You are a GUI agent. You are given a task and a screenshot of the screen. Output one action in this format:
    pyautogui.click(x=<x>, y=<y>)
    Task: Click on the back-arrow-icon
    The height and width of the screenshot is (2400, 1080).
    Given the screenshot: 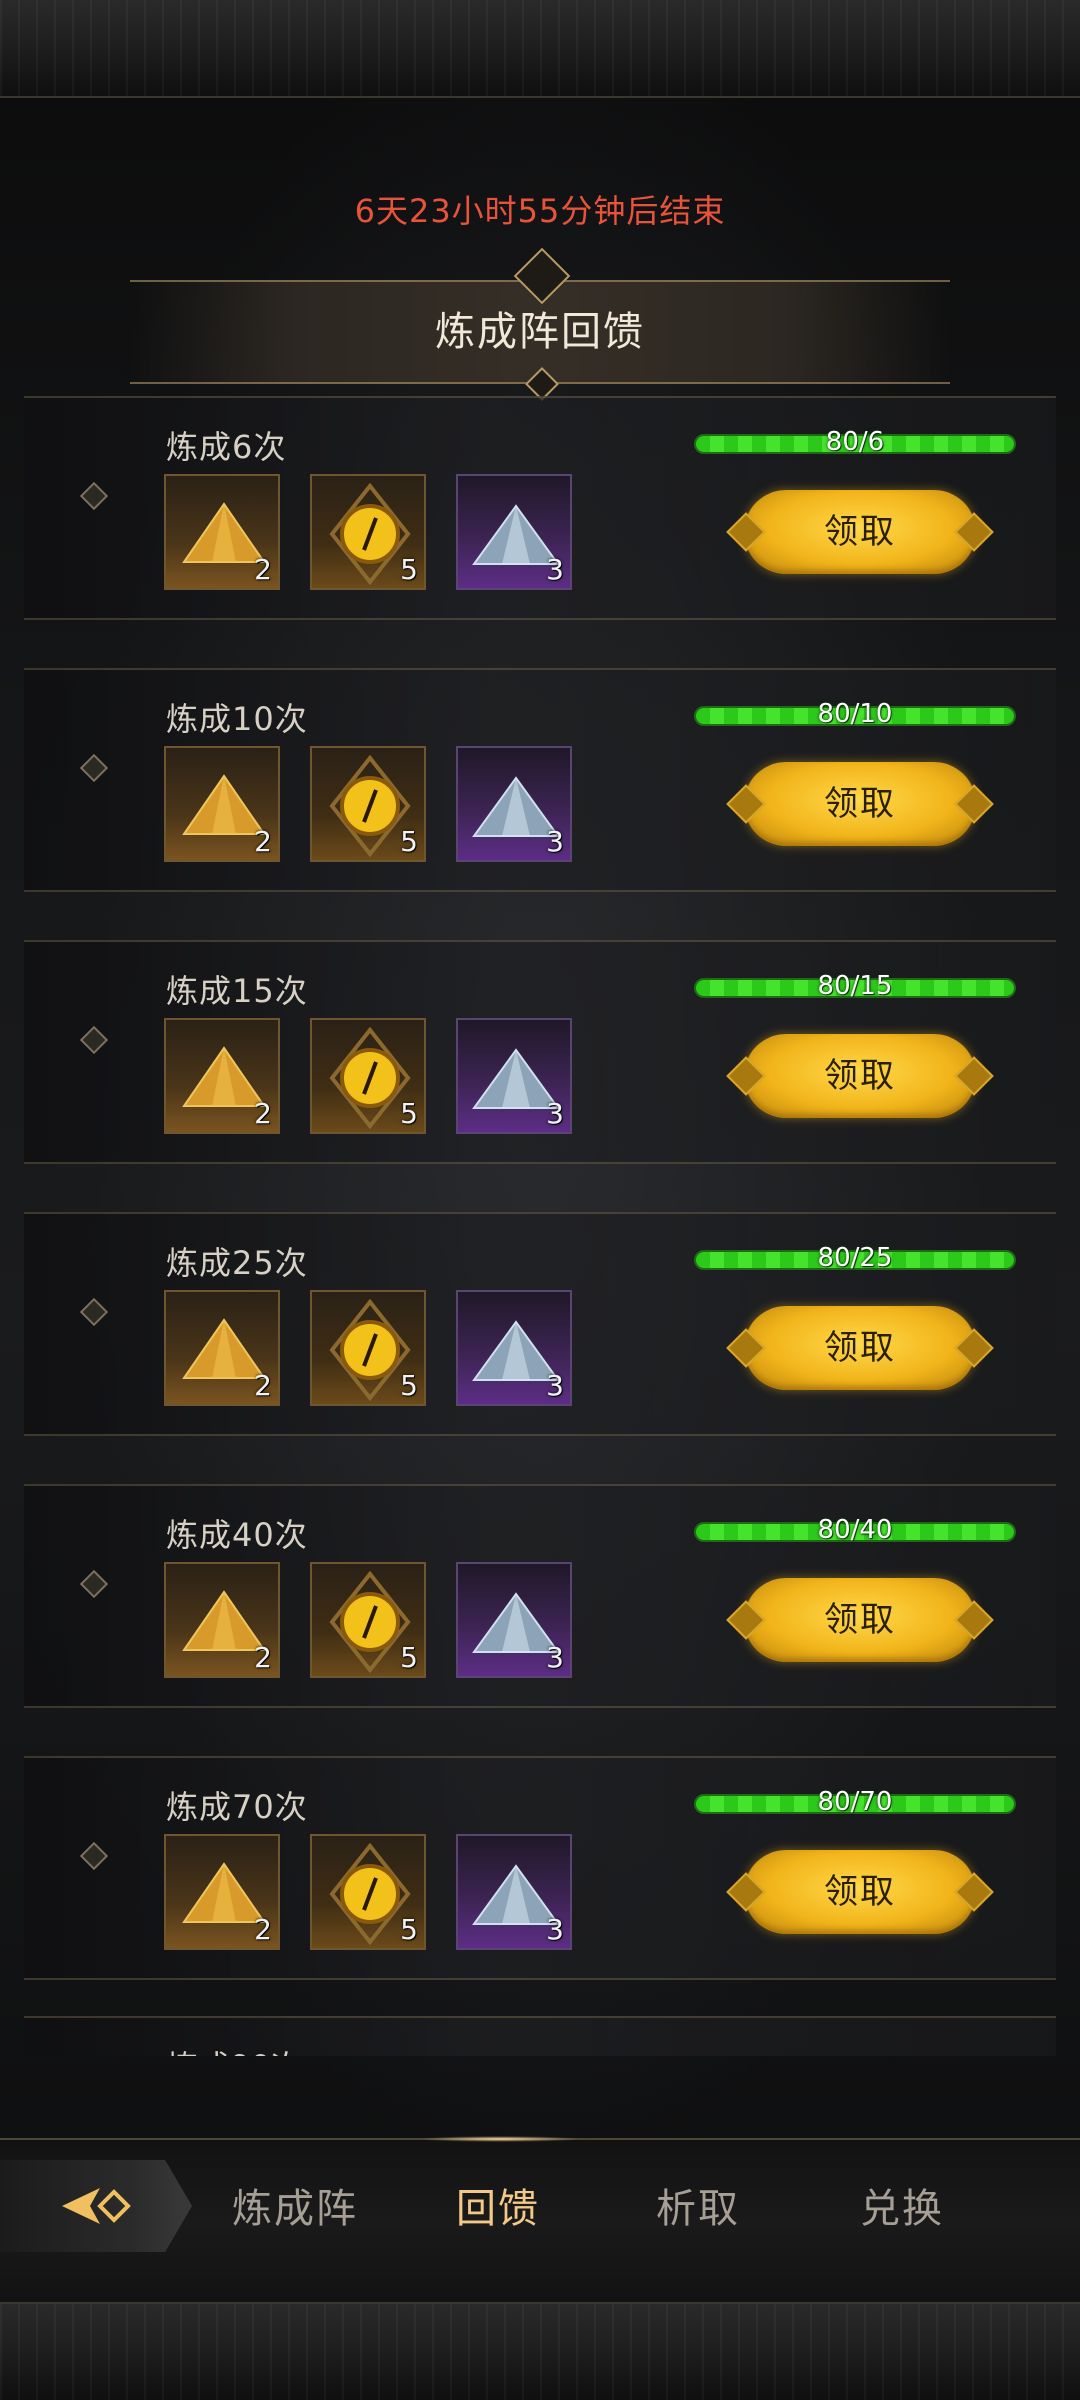 What is the action you would take?
    pyautogui.click(x=96, y=2206)
    